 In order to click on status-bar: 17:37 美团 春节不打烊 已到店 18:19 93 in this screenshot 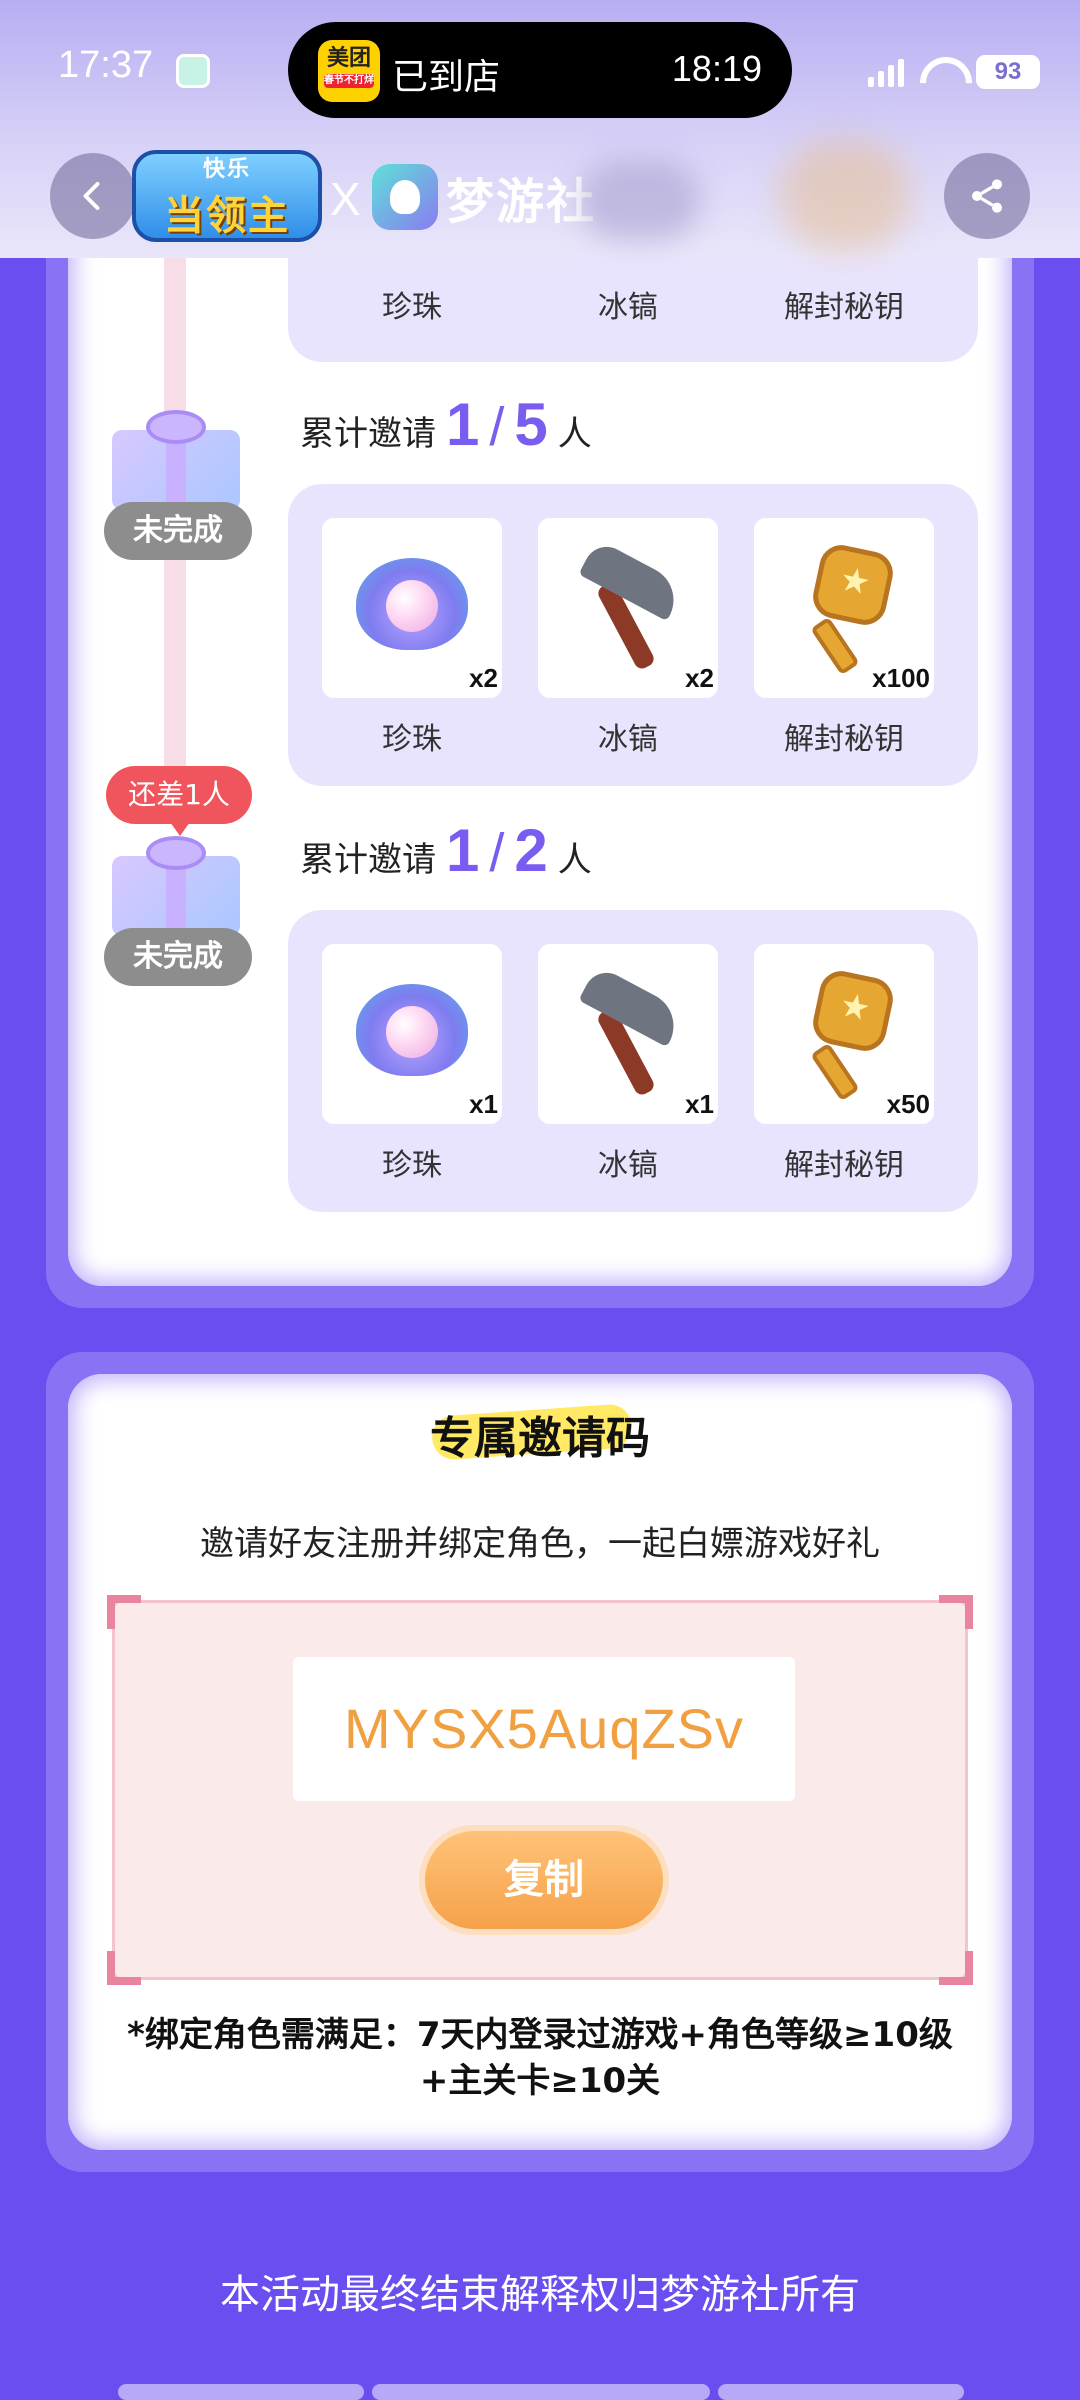, I will do `click(540, 70)`.